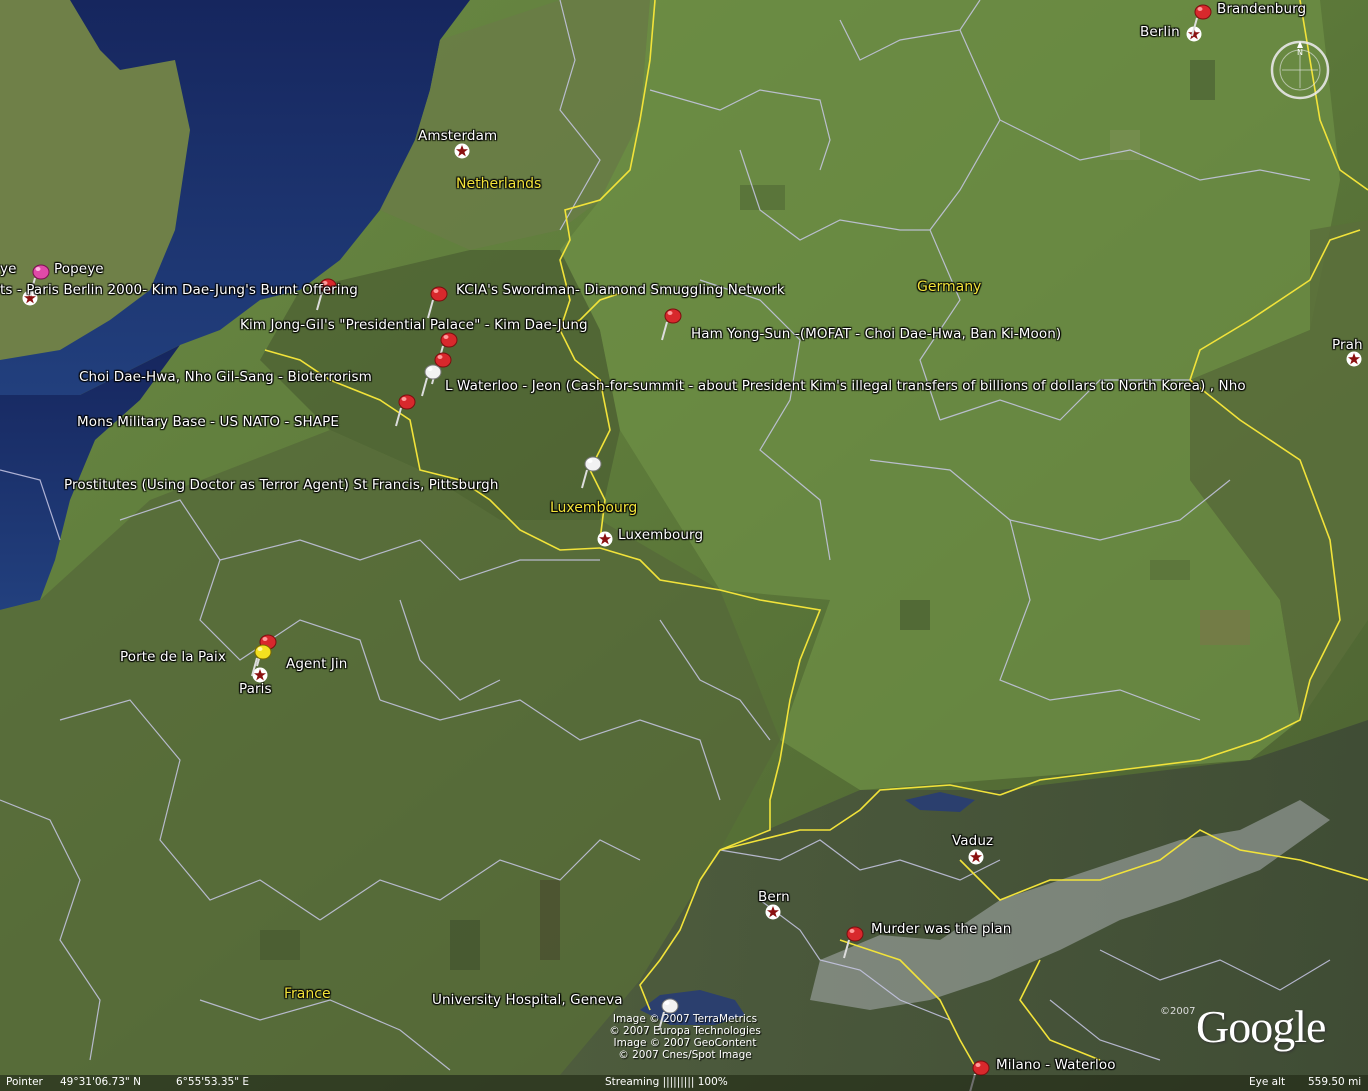 The height and width of the screenshot is (1091, 1368). I want to click on place-label-amsterdam: Amsterdam, so click(458, 136).